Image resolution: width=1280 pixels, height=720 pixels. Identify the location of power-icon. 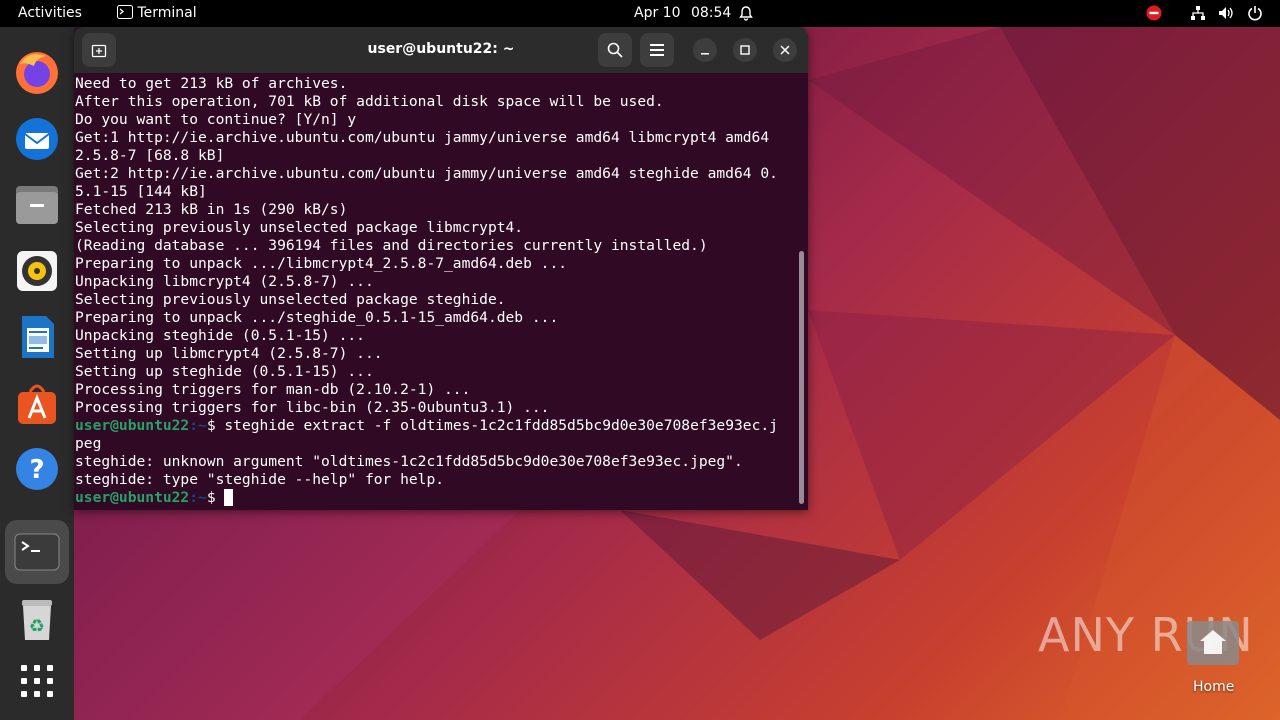
(1255, 13).